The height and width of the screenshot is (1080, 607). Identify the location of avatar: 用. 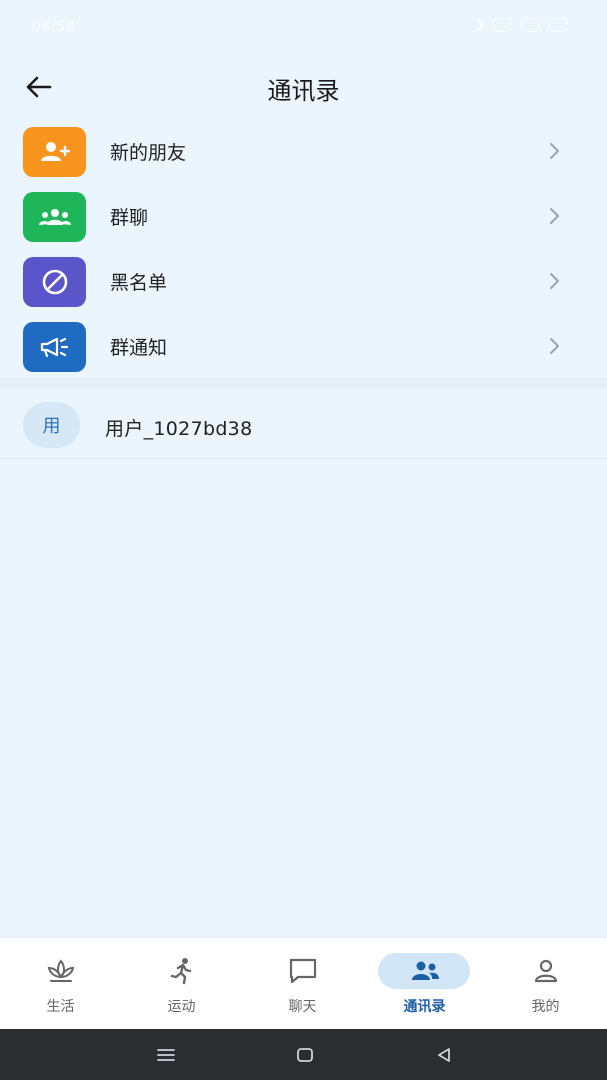
(51, 425).